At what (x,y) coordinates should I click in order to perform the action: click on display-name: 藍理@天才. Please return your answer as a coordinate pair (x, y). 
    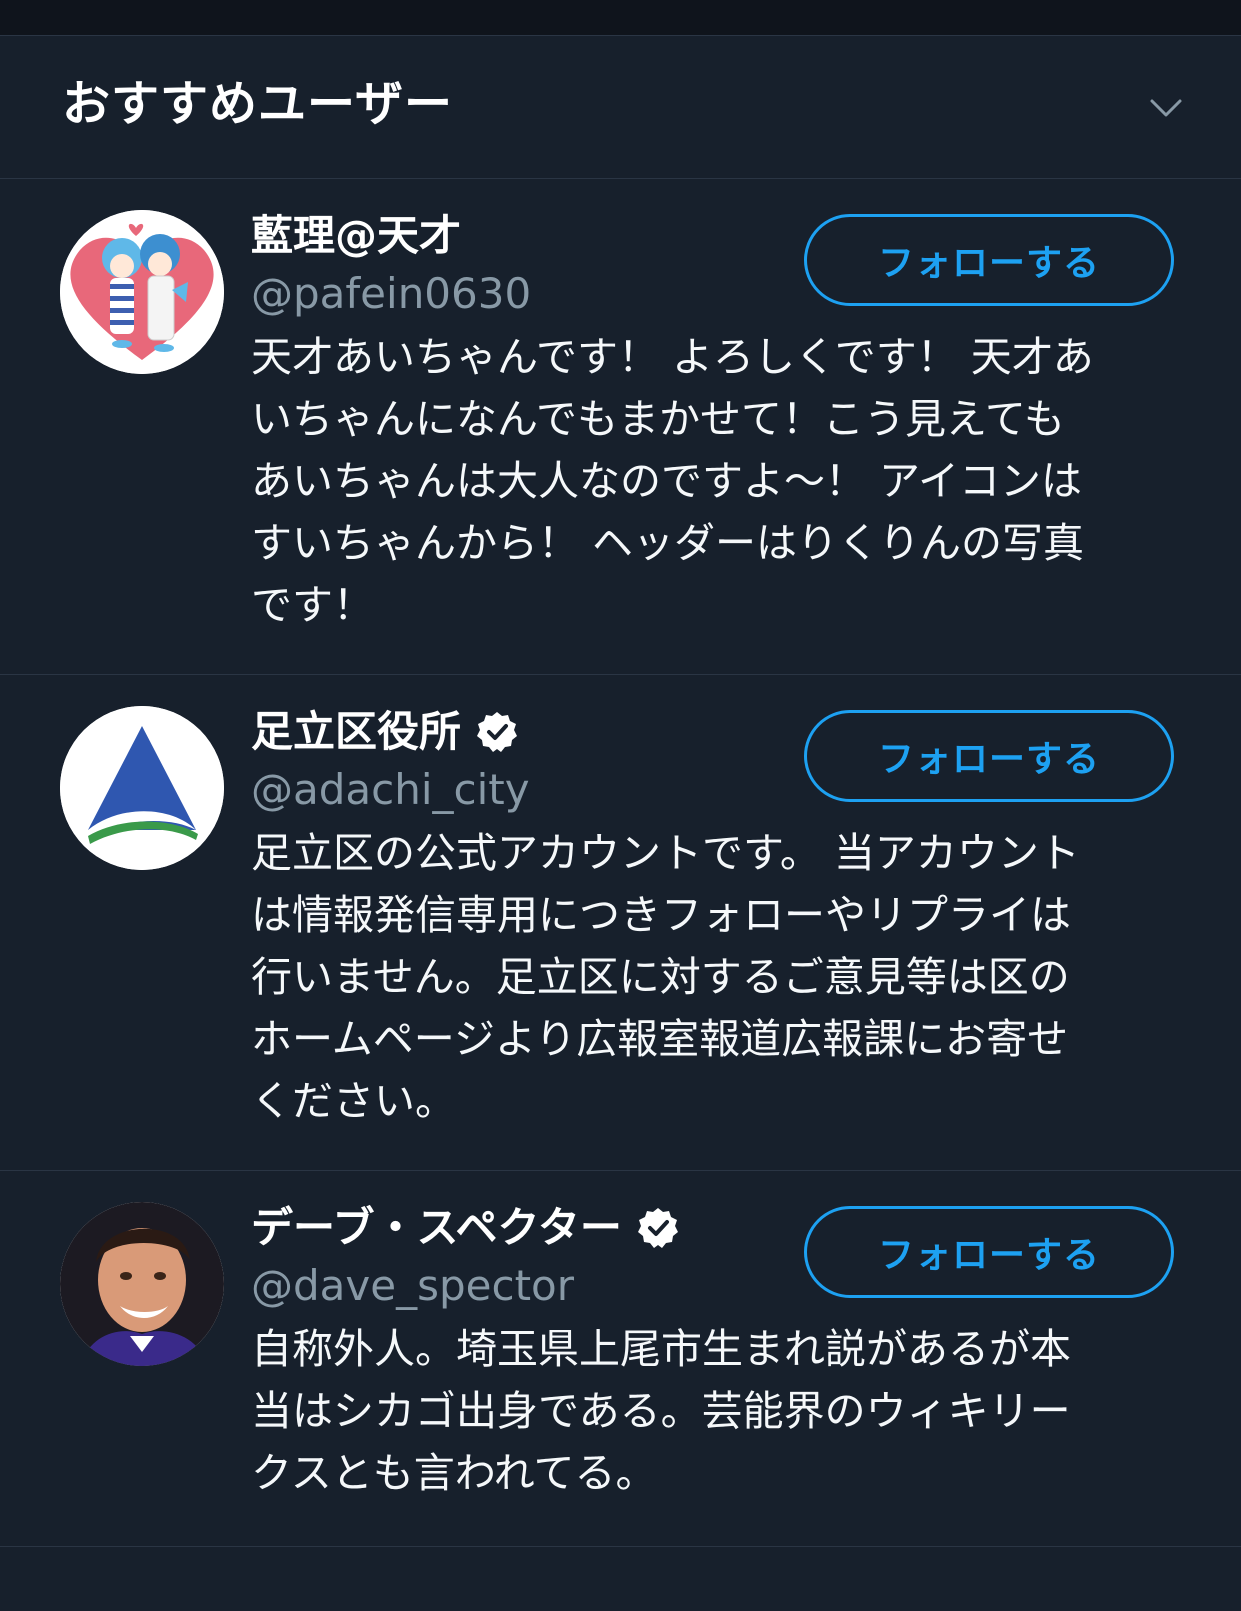
    Looking at the image, I should click on (356, 236).